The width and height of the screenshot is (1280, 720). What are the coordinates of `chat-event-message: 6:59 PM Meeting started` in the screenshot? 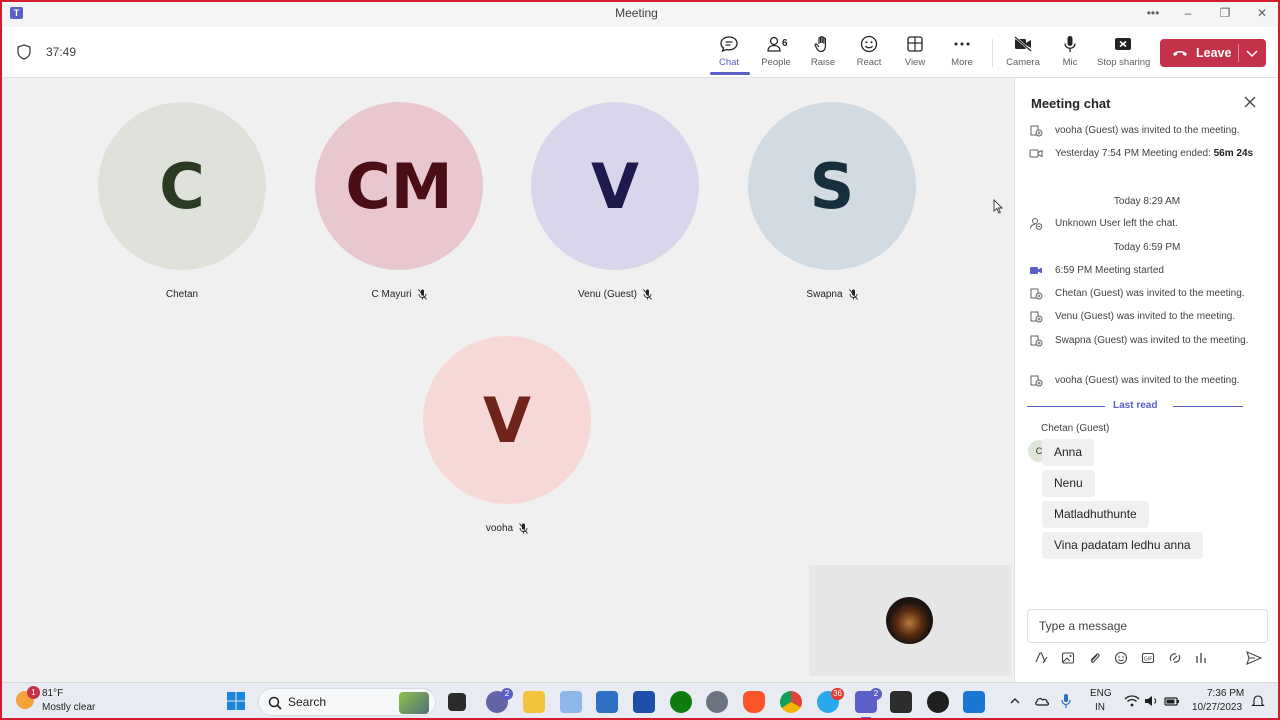 It's located at (1109, 270).